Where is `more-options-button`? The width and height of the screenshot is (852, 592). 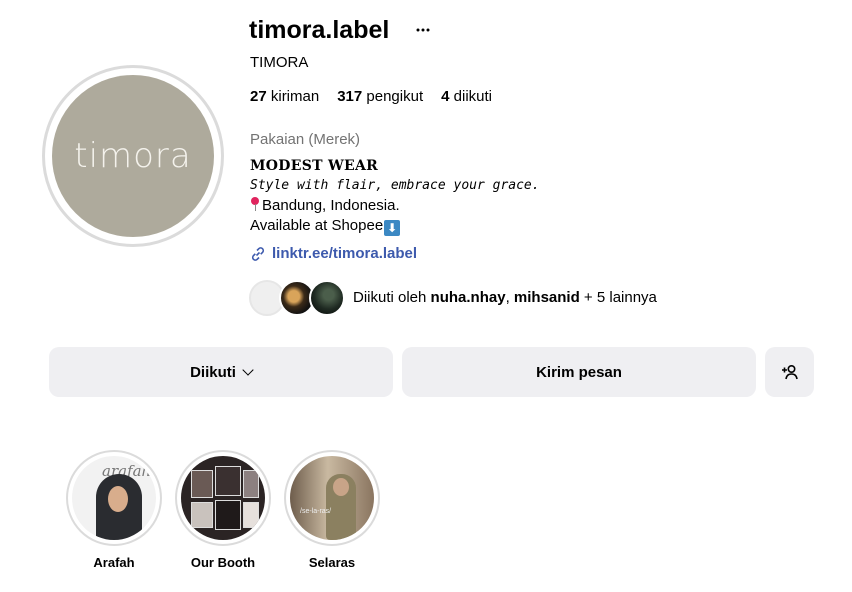 more-options-button is located at coordinates (423, 30).